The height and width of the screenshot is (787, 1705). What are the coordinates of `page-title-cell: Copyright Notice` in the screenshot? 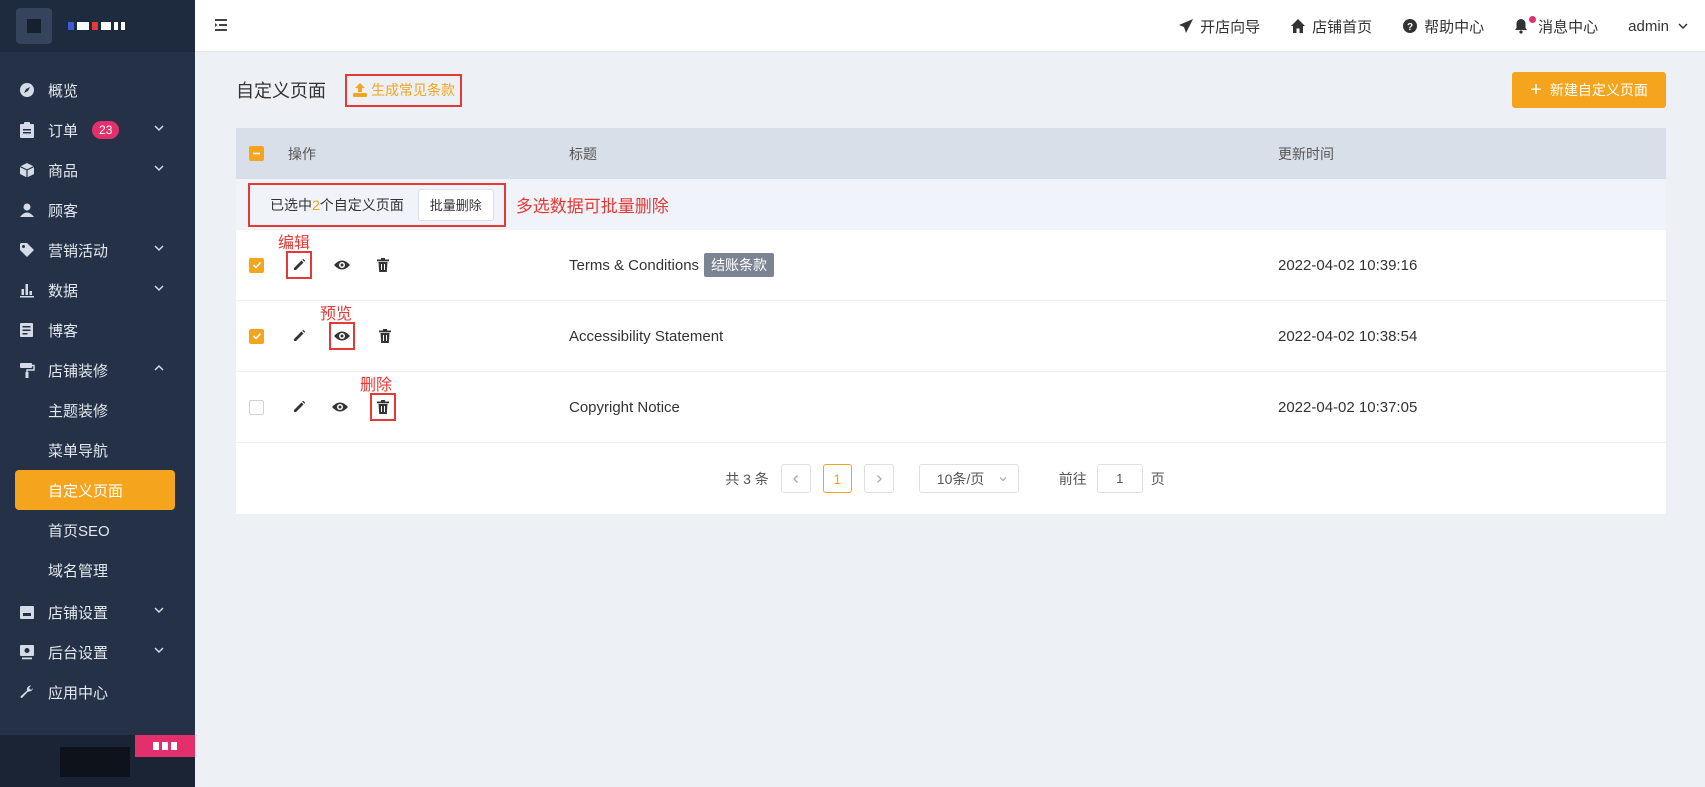 It's located at (624, 407).